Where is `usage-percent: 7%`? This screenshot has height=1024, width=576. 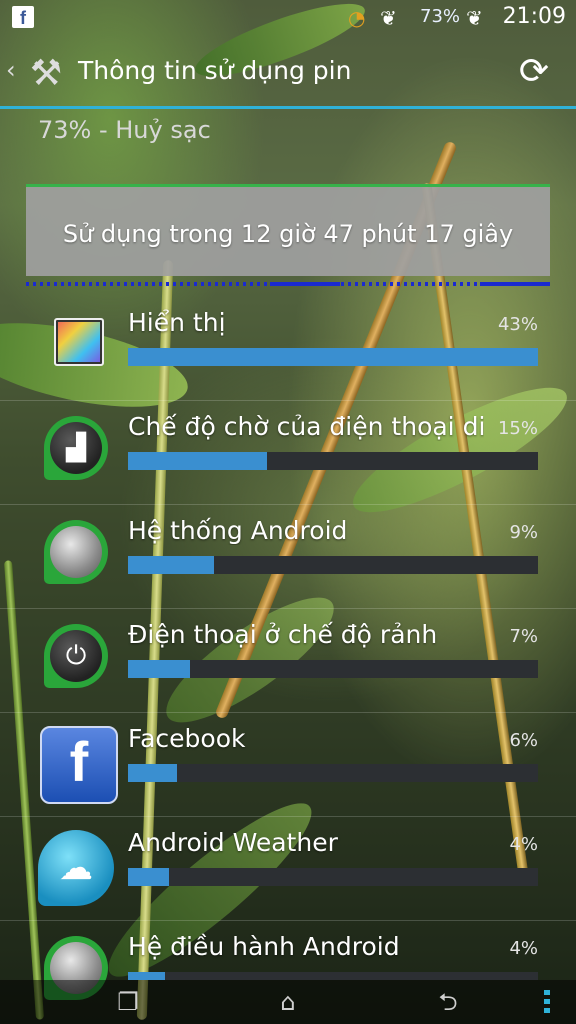
usage-percent: 7% is located at coordinates (523, 636).